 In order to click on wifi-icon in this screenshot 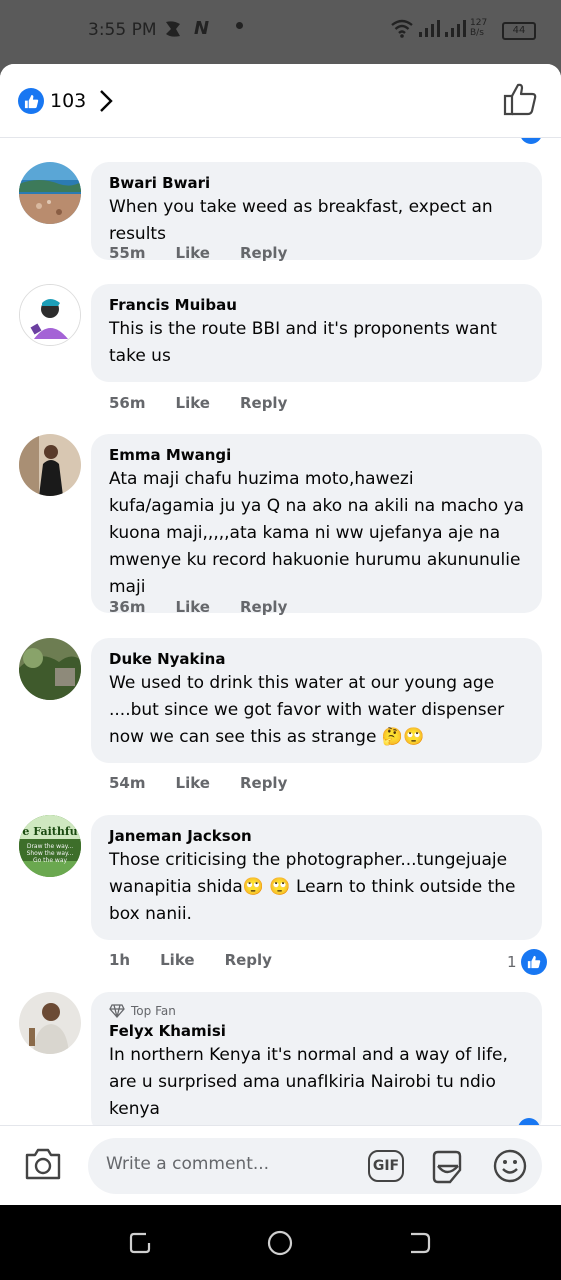, I will do `click(402, 30)`.